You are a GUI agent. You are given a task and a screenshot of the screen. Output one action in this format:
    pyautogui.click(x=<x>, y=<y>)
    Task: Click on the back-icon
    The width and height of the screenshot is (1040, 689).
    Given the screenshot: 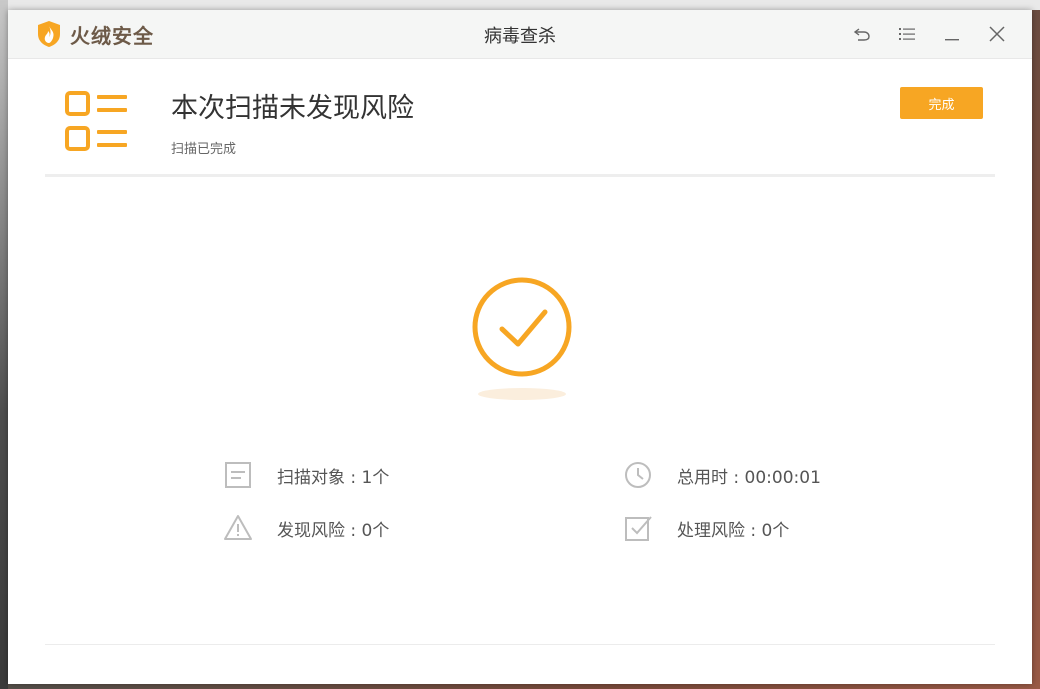 What is the action you would take?
    pyautogui.click(x=861, y=34)
    